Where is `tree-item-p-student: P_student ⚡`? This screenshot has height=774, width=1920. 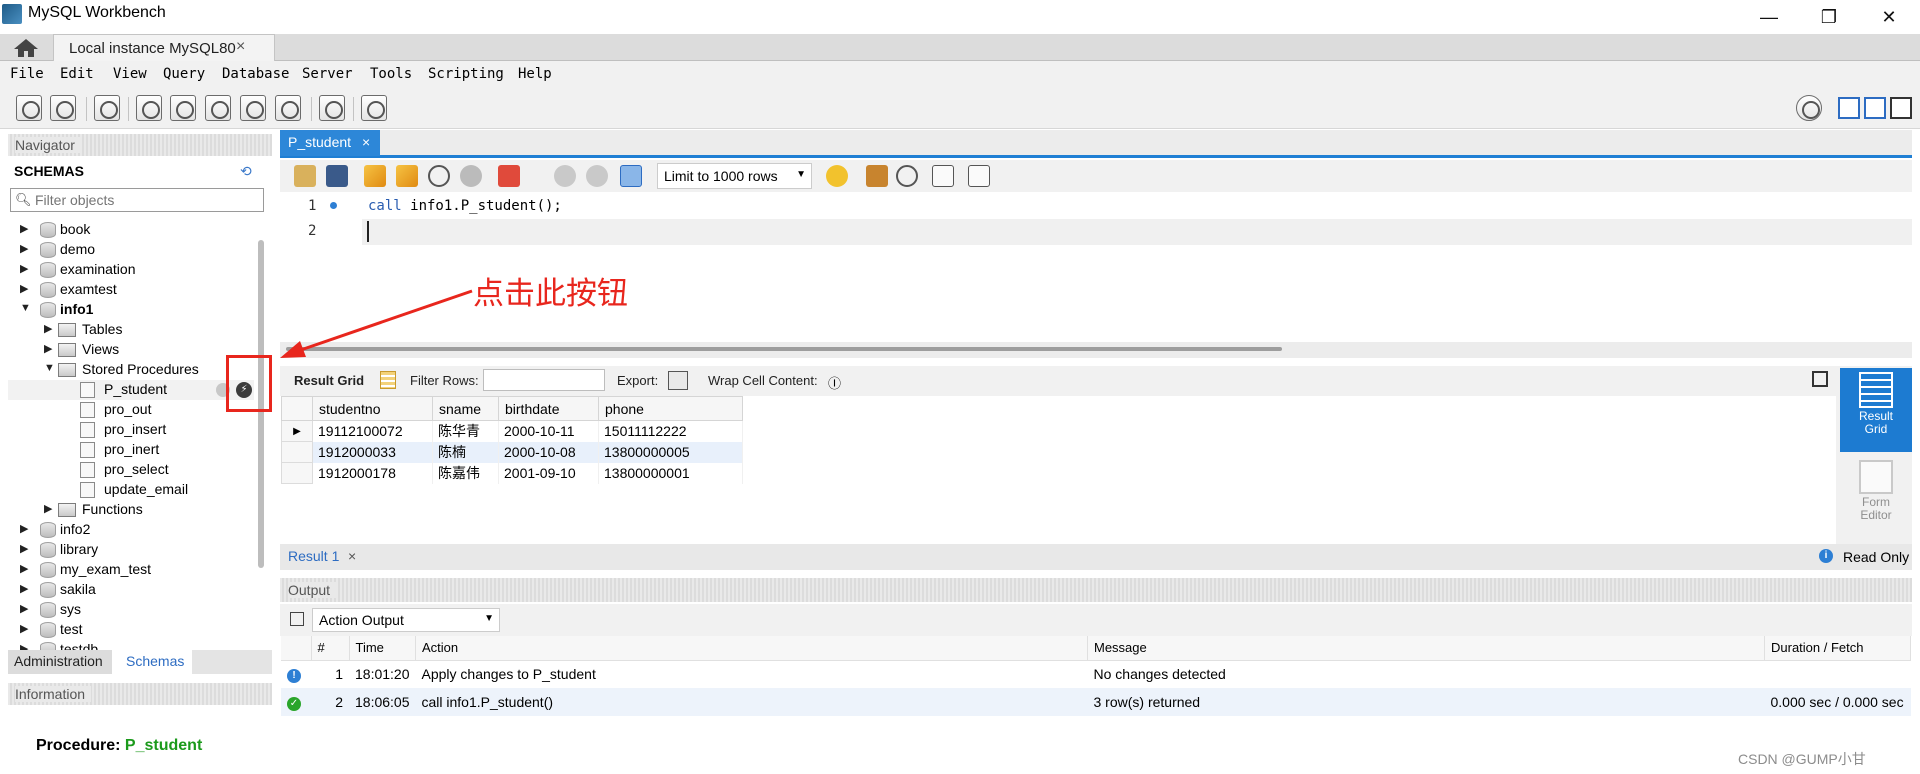
tree-item-p-student: P_student ⚡ is located at coordinates (131, 390).